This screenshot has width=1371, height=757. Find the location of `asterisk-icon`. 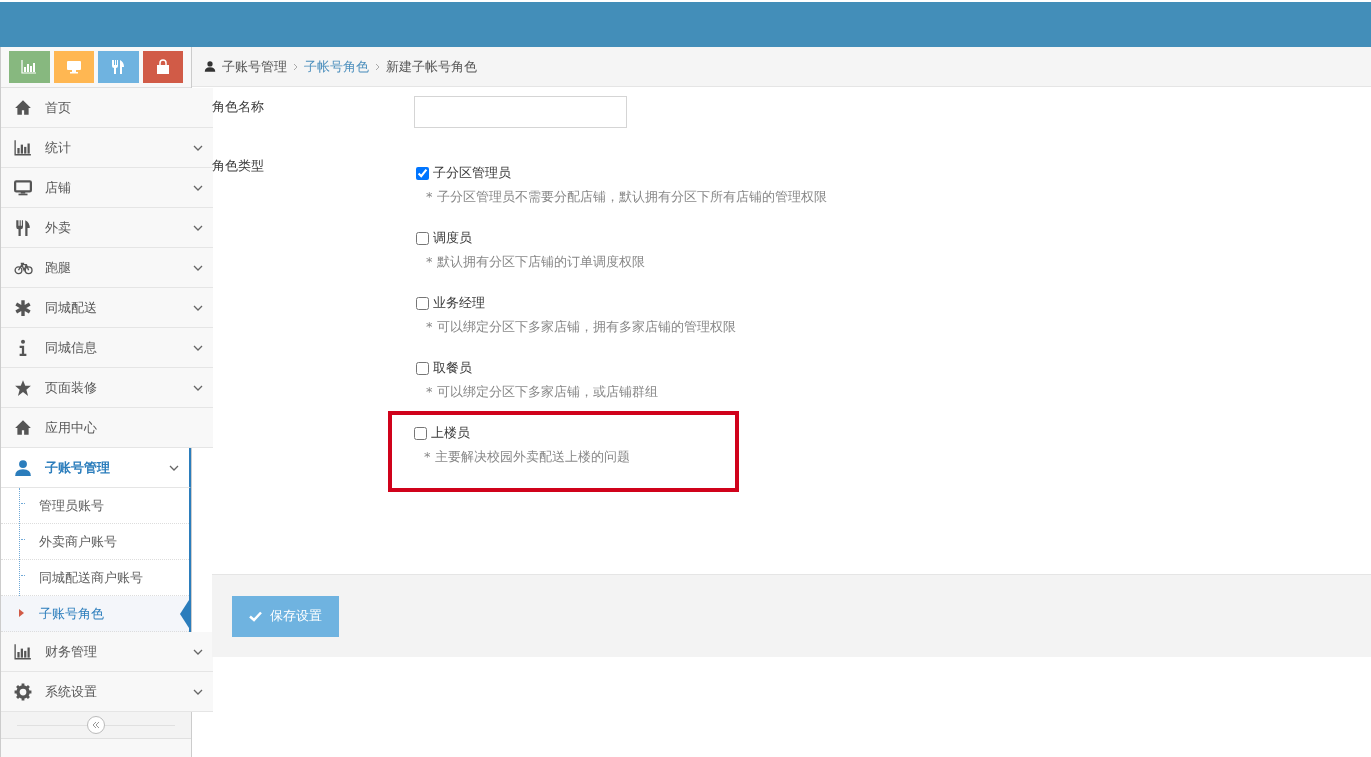

asterisk-icon is located at coordinates (23, 307).